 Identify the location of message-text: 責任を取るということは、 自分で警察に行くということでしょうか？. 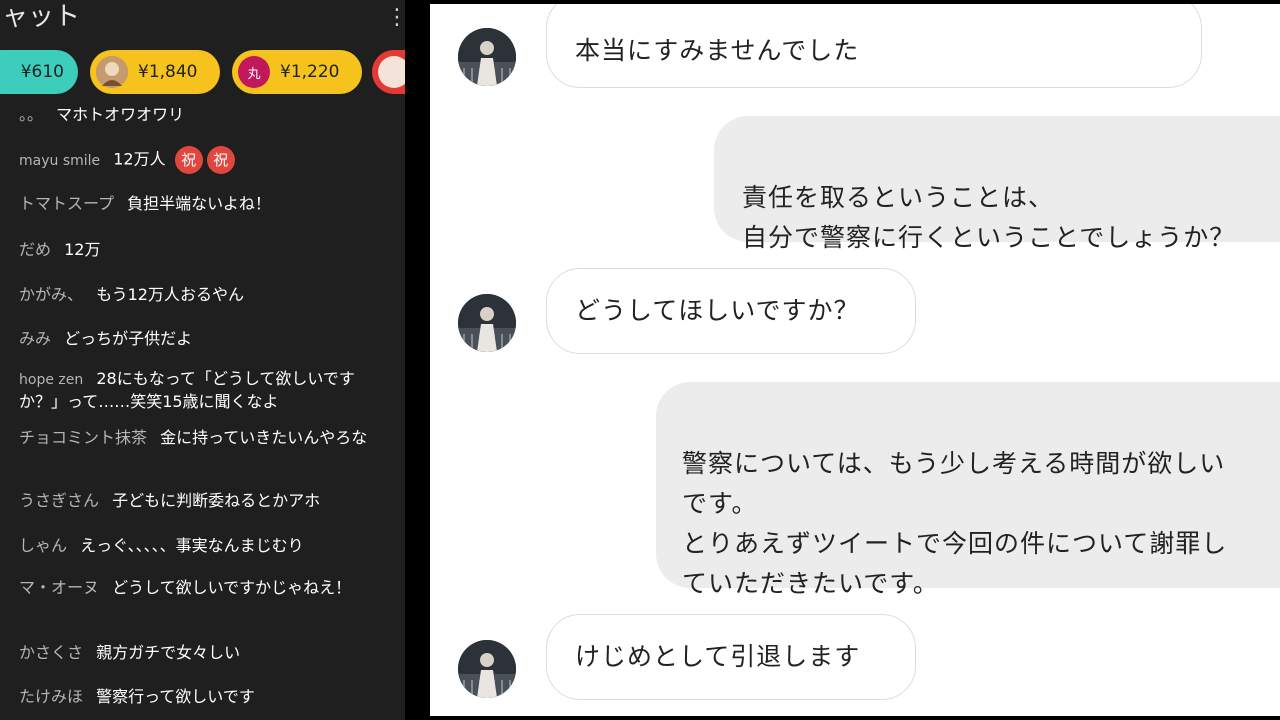
(989, 217).